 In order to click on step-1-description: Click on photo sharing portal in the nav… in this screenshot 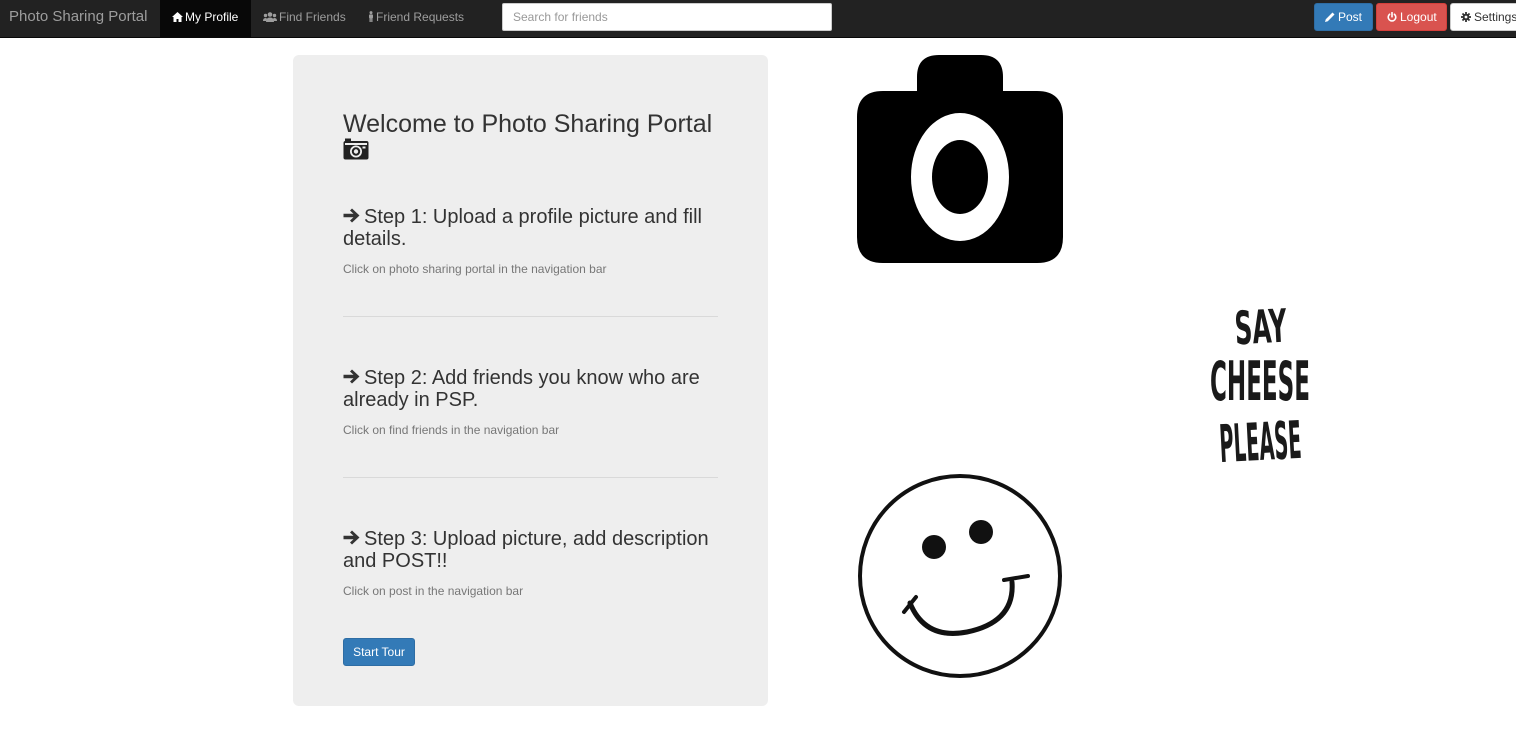, I will do `click(475, 269)`.